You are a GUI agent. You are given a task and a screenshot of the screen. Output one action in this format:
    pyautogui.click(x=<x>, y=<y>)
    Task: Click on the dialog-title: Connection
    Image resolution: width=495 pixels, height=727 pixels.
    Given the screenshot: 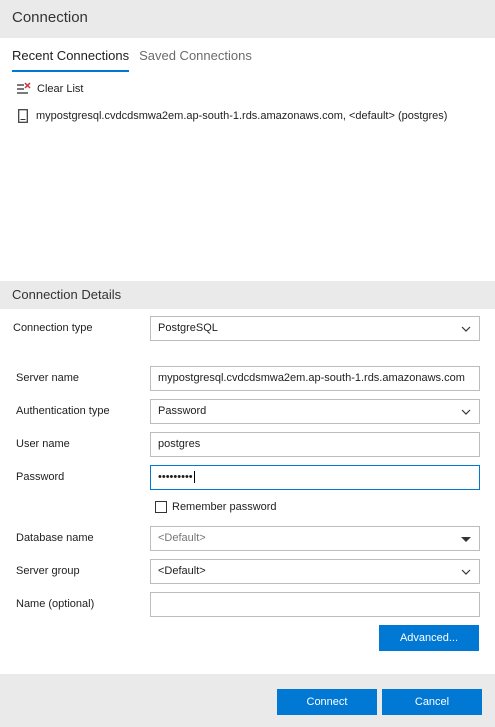 What is the action you would take?
    pyautogui.click(x=50, y=17)
    